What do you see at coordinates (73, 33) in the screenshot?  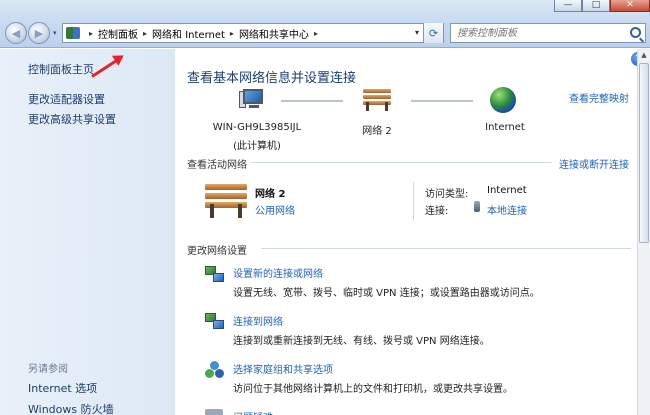 I see `control-panel-icon` at bounding box center [73, 33].